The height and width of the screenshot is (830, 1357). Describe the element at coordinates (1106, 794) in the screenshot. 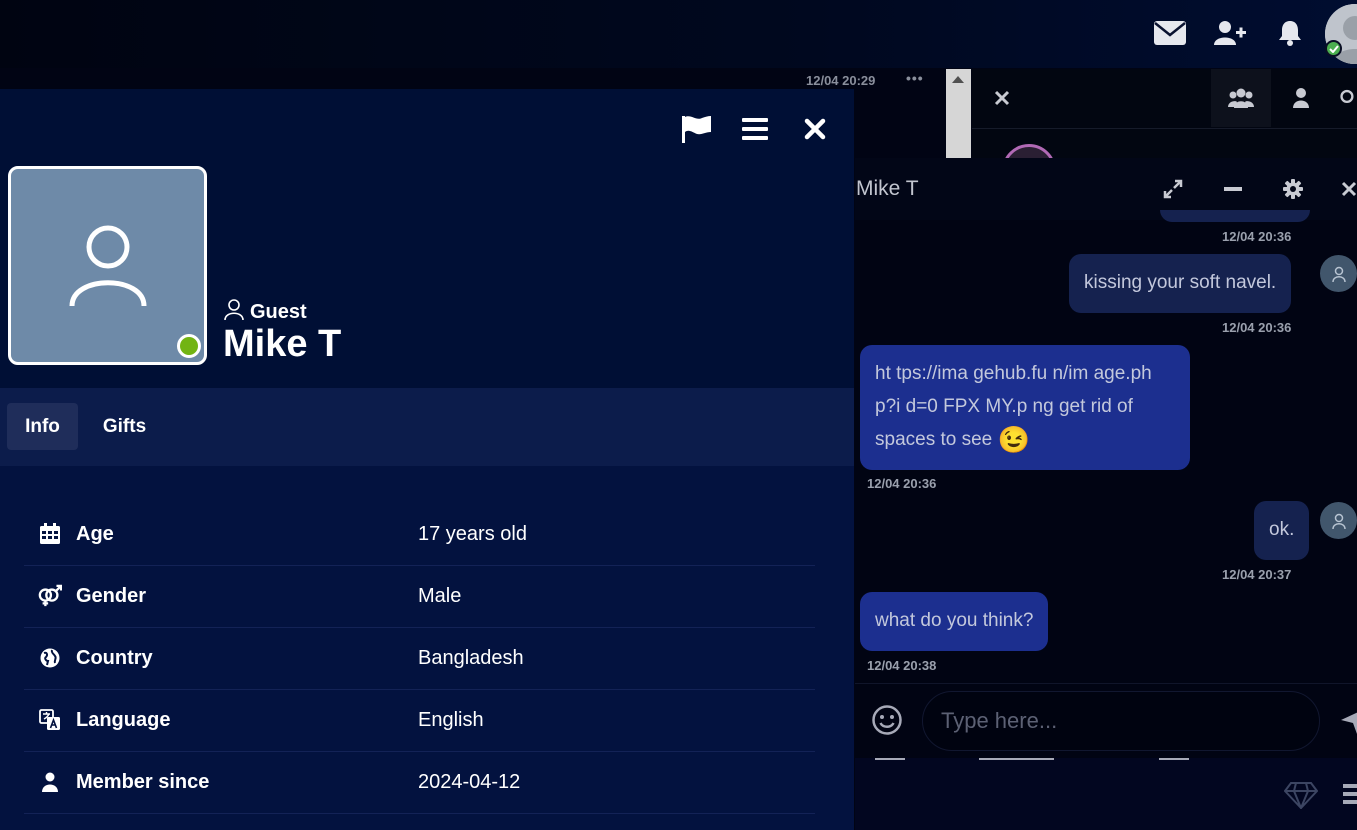

I see `chat-footer` at that location.